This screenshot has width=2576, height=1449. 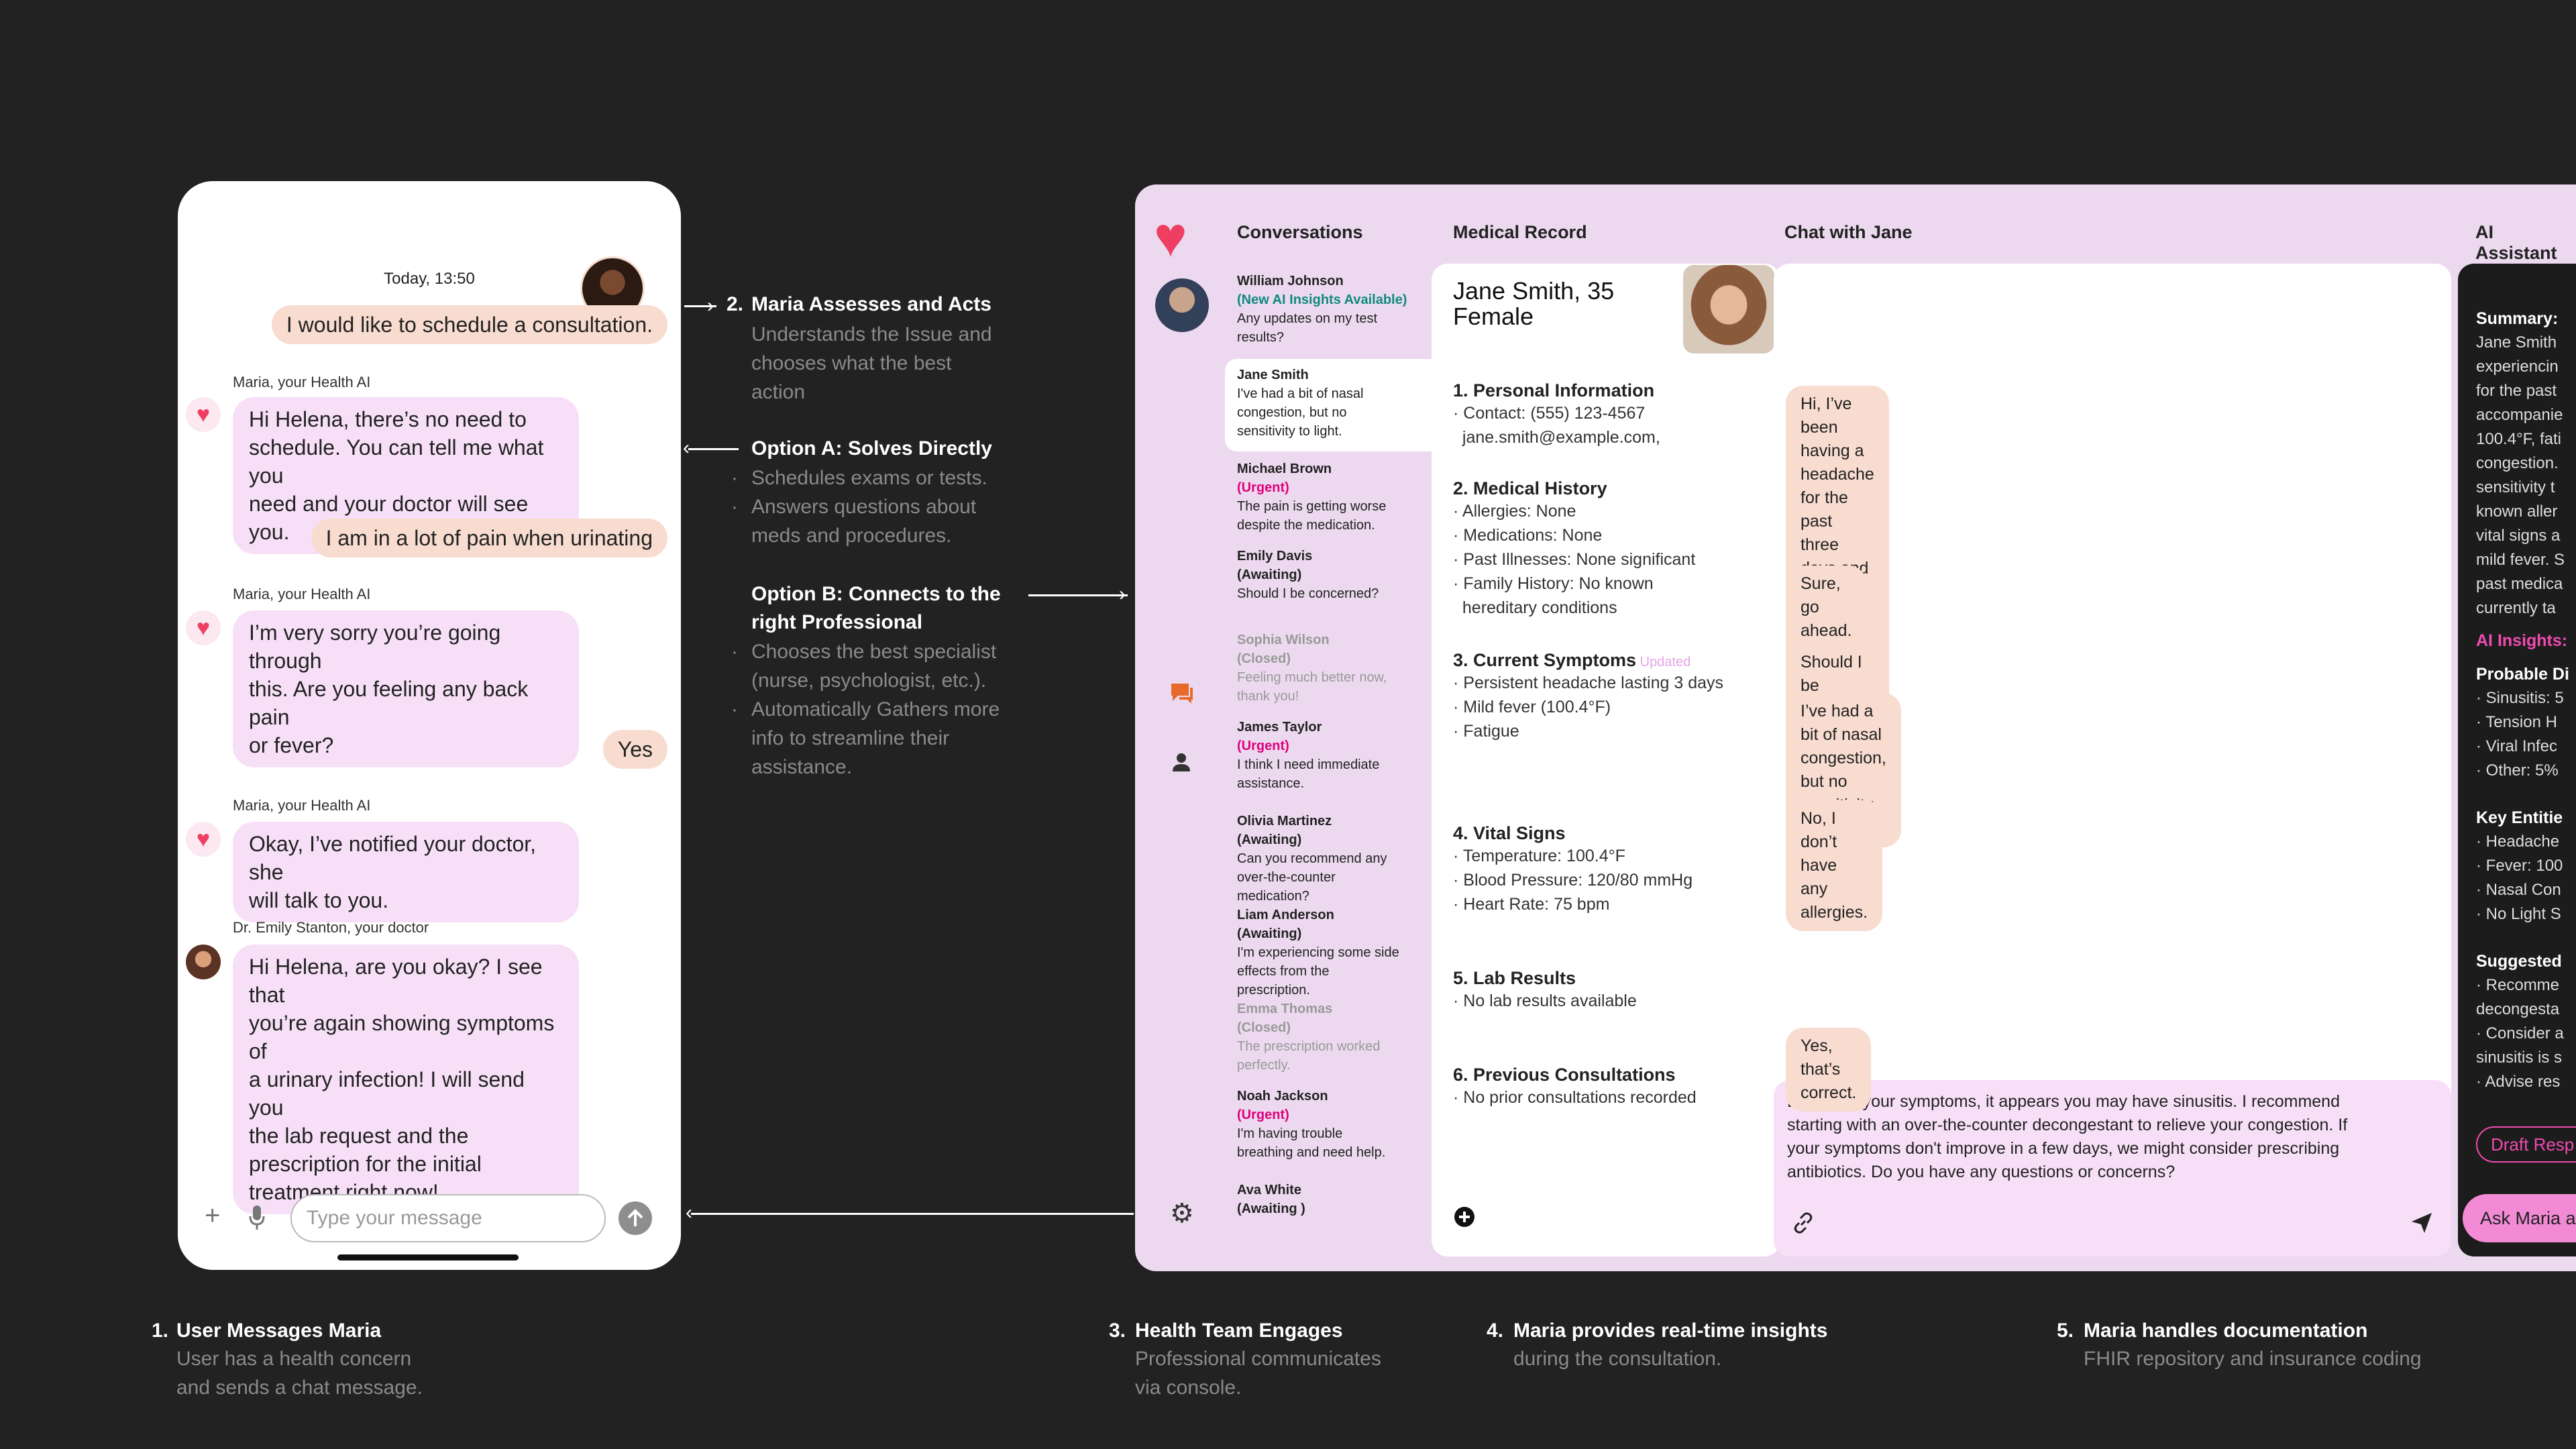 What do you see at coordinates (1264, 658) in the screenshot?
I see `conversation-status: (Closed)` at bounding box center [1264, 658].